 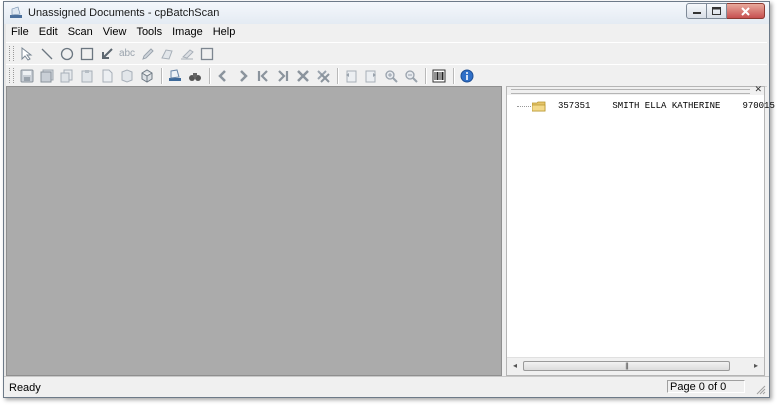 I want to click on folder-icon, so click(x=539, y=106).